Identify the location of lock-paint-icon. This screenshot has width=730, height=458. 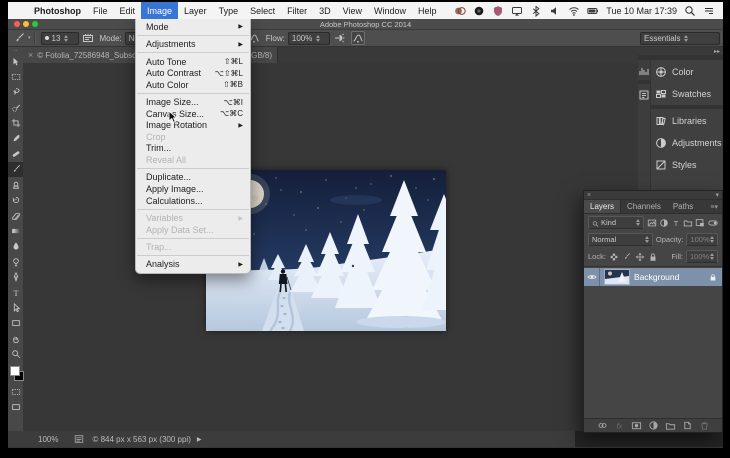
(627, 257).